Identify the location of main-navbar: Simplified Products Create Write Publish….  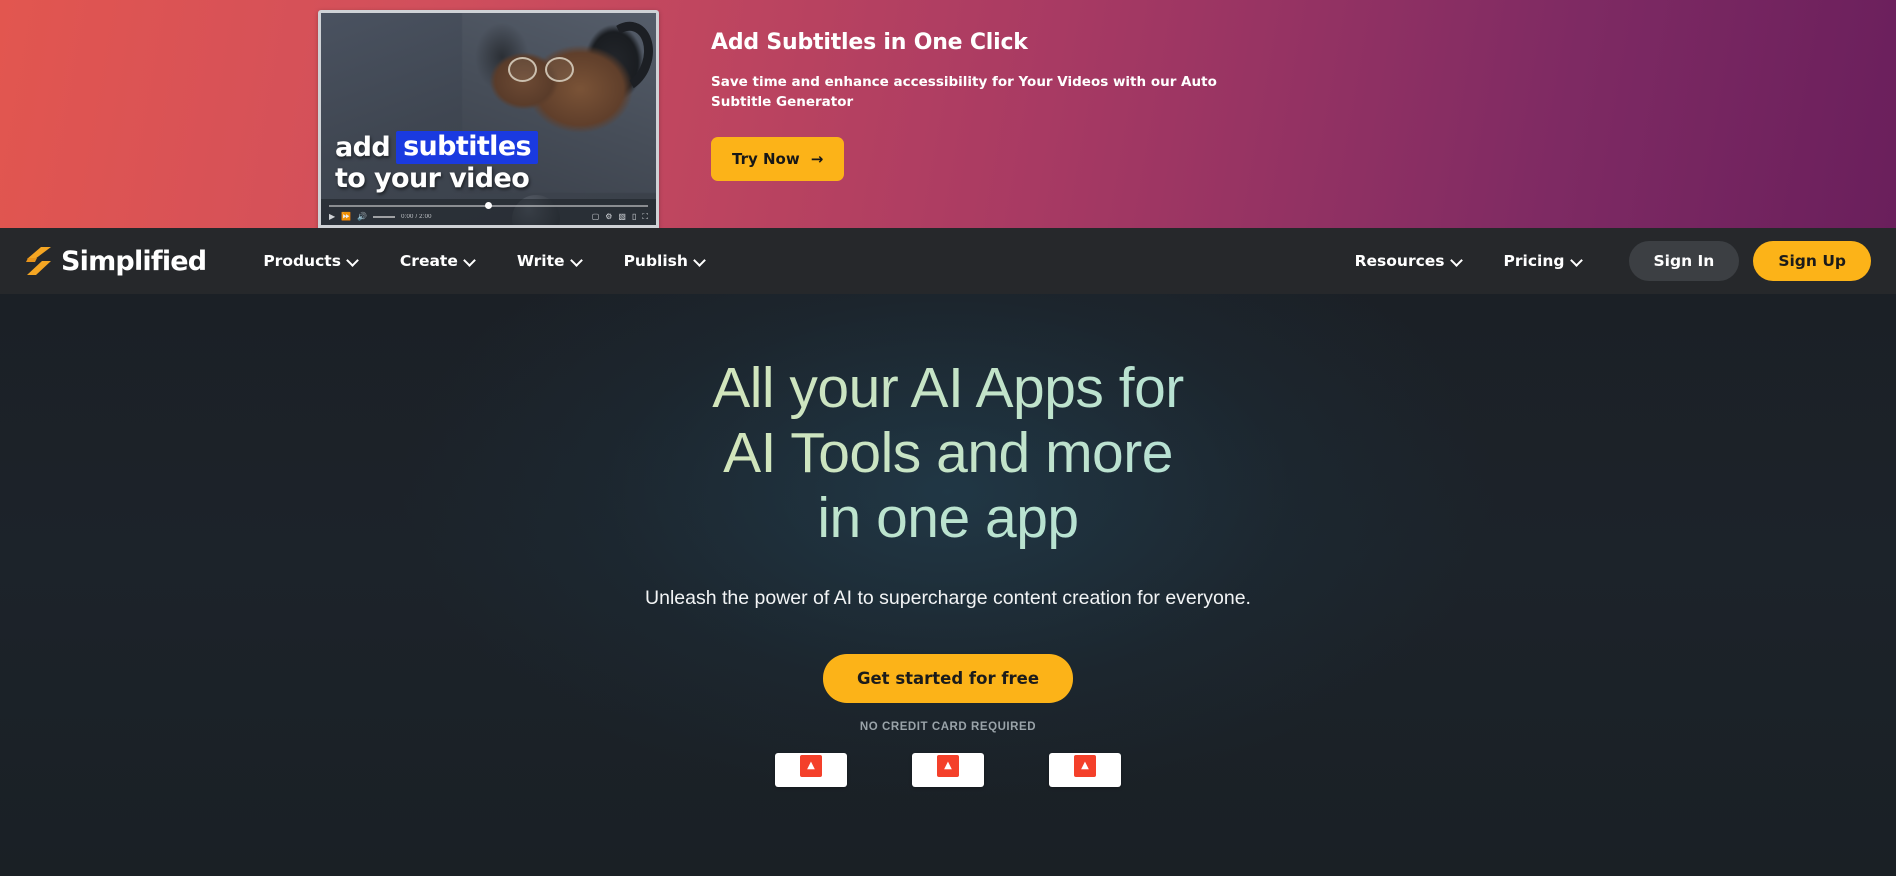
(948, 261).